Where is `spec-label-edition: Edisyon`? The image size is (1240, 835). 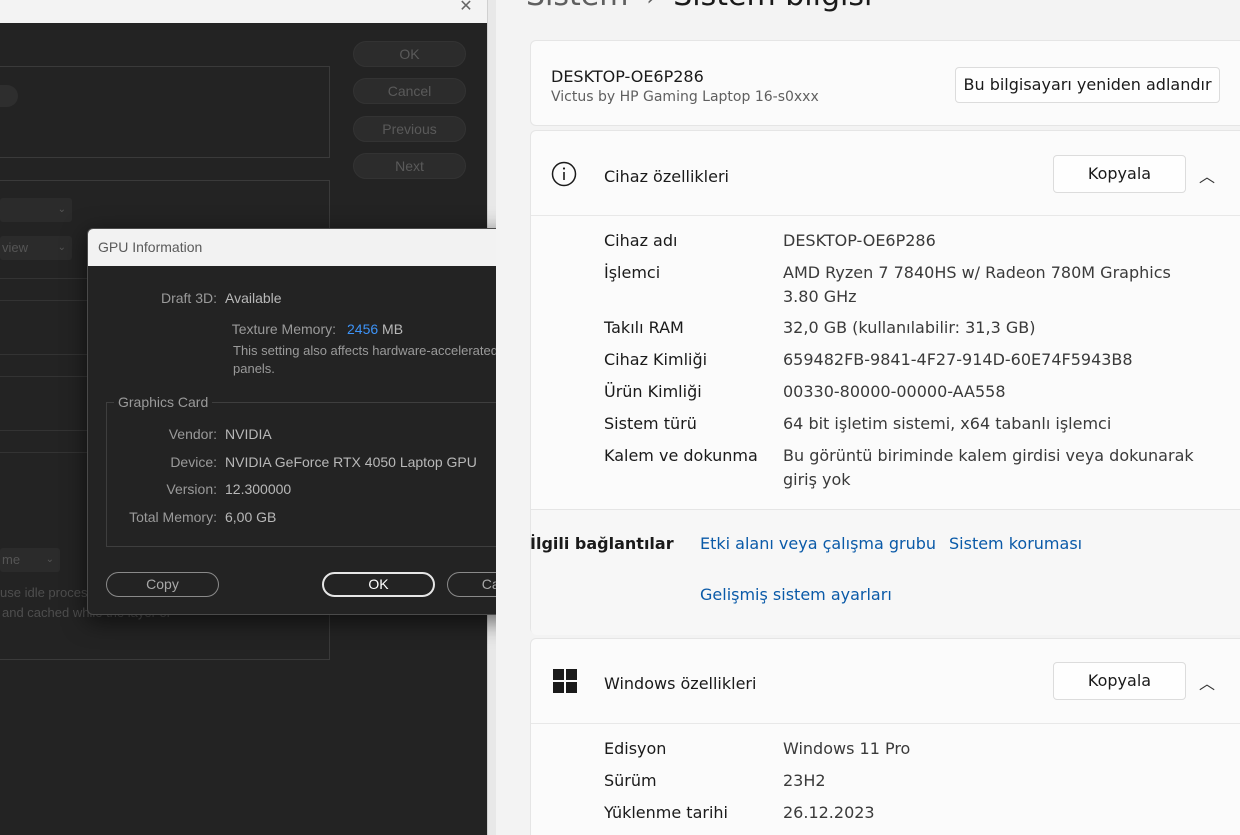 spec-label-edition: Edisyon is located at coordinates (635, 748).